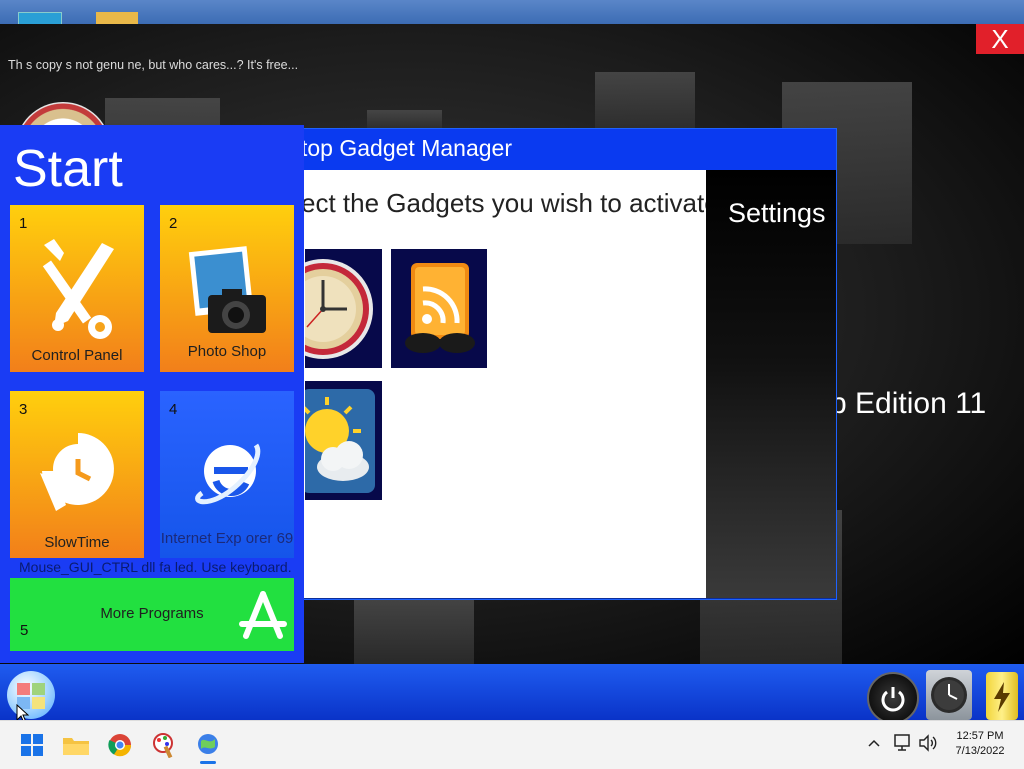 The image size is (1024, 769). I want to click on paint-button, so click(164, 745).